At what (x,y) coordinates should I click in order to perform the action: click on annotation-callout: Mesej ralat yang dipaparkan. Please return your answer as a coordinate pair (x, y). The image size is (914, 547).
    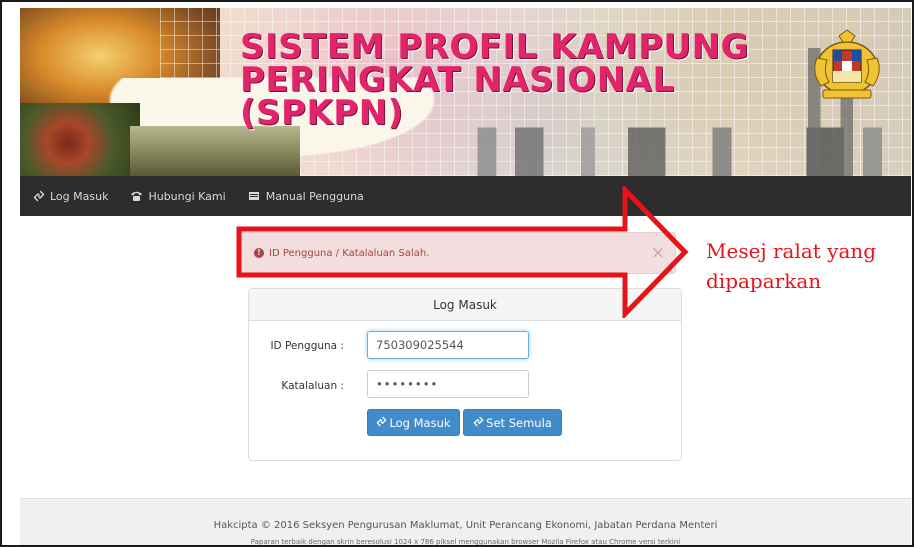
    Looking at the image, I should click on (791, 266).